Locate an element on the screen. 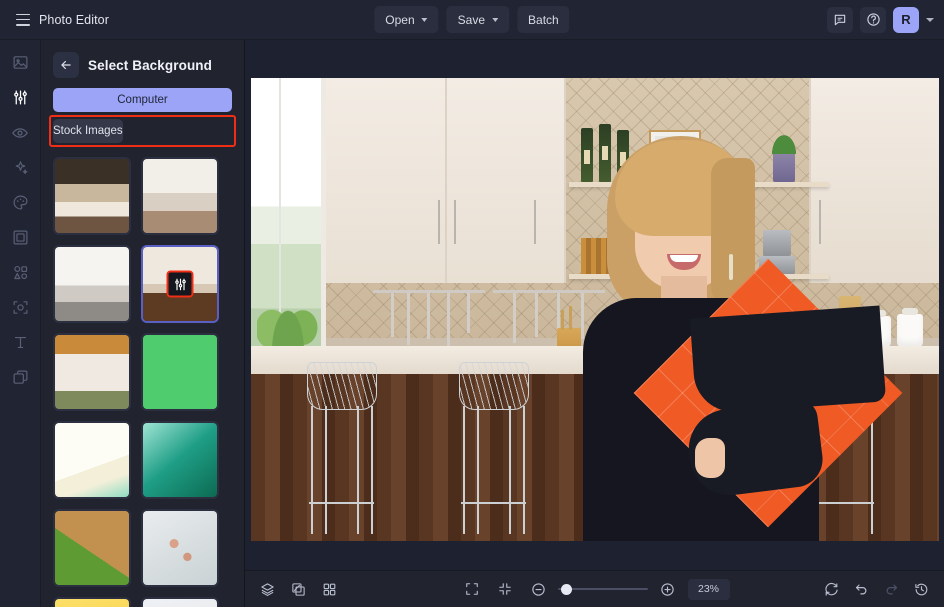  top-right-actions: R is located at coordinates (885, 19).